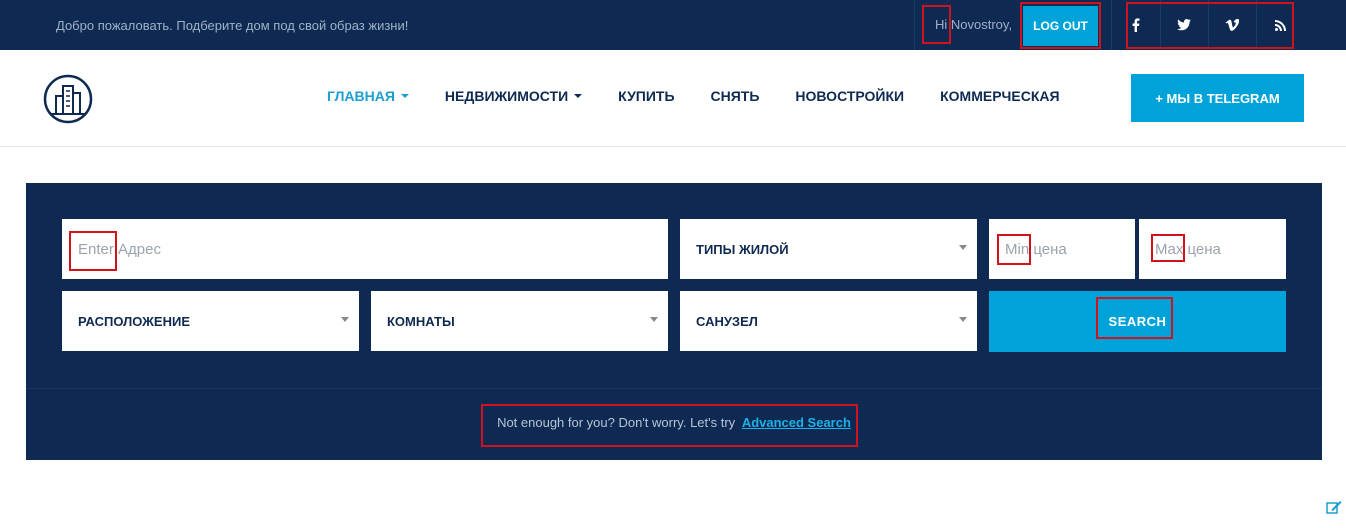 This screenshot has width=1346, height=528. Describe the element at coordinates (361, 96) in the screenshot. I see `nav-item-label: ГЛАВНАЯ` at that location.